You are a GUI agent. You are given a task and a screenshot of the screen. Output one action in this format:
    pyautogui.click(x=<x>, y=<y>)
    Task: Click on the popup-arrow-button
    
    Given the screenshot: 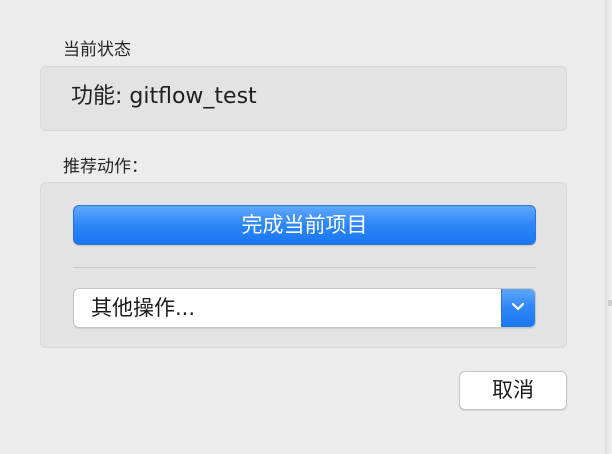 What is the action you would take?
    pyautogui.click(x=518, y=308)
    